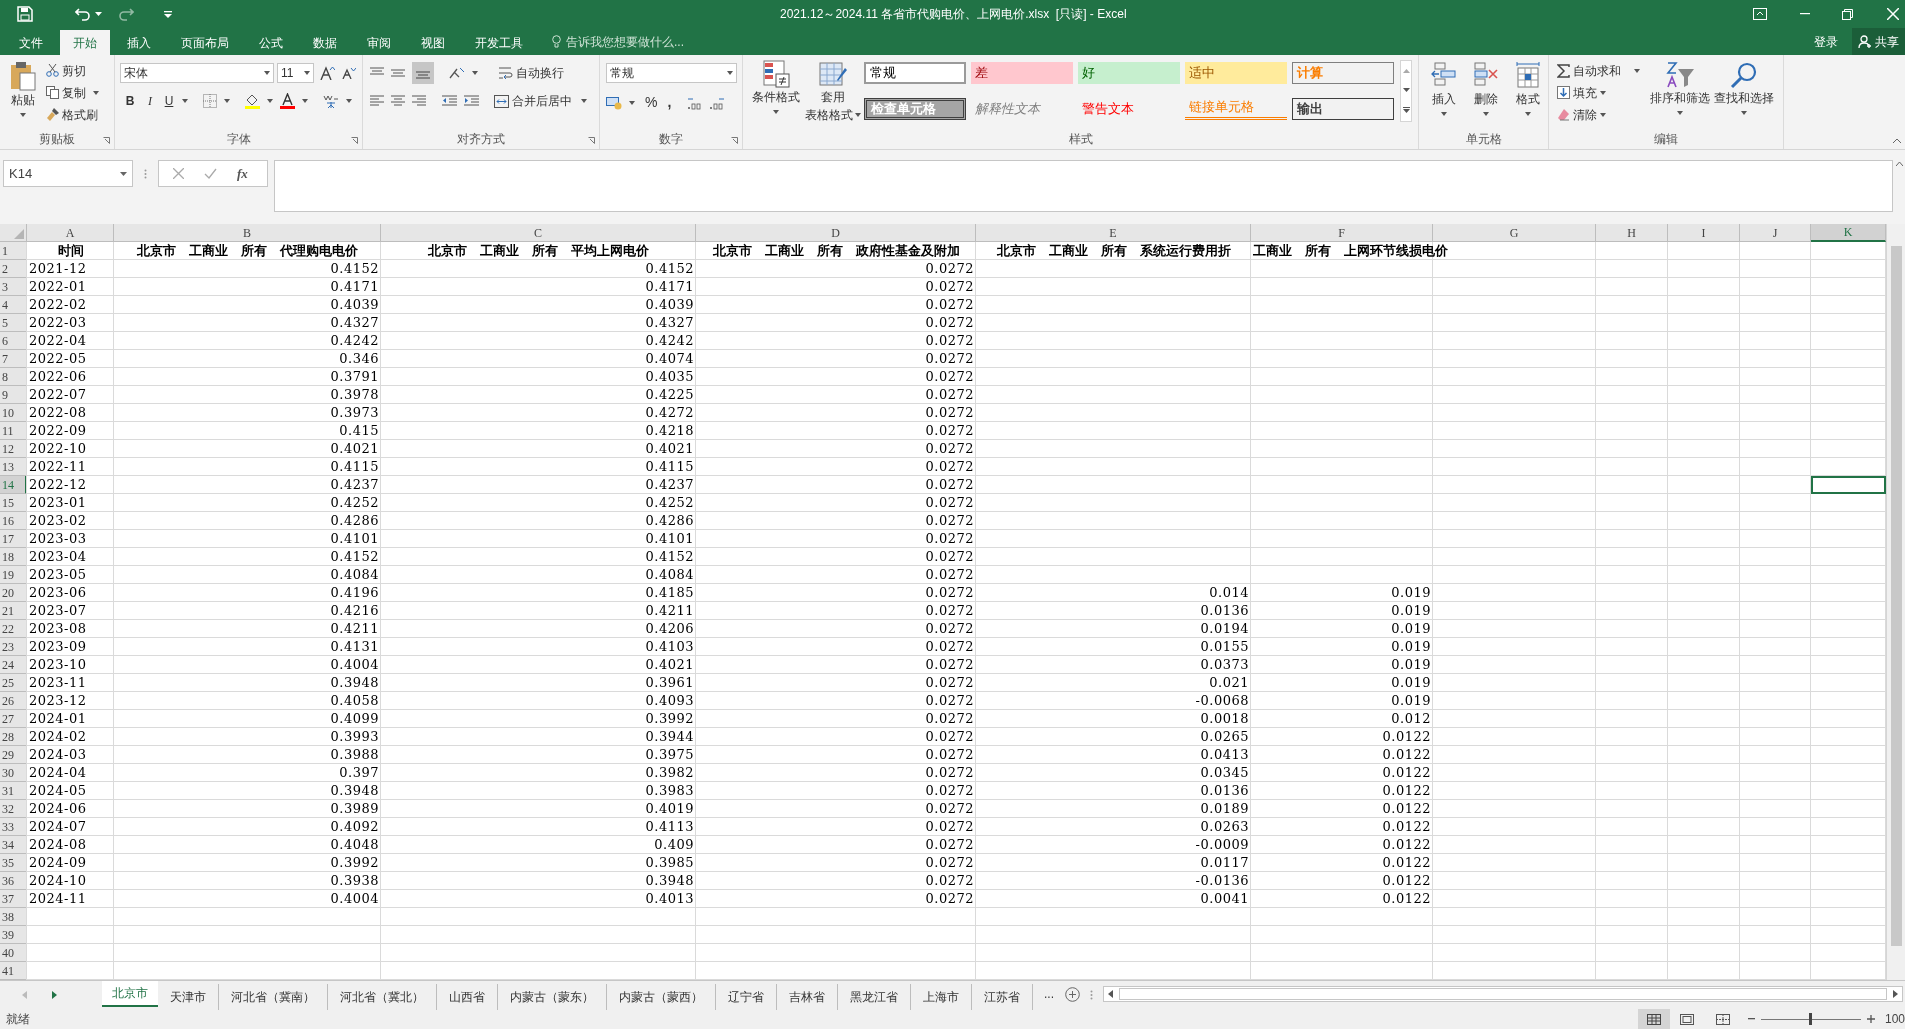 Image resolution: width=1905 pixels, height=1029 pixels. I want to click on menu-tab: 插入, so click(139, 42).